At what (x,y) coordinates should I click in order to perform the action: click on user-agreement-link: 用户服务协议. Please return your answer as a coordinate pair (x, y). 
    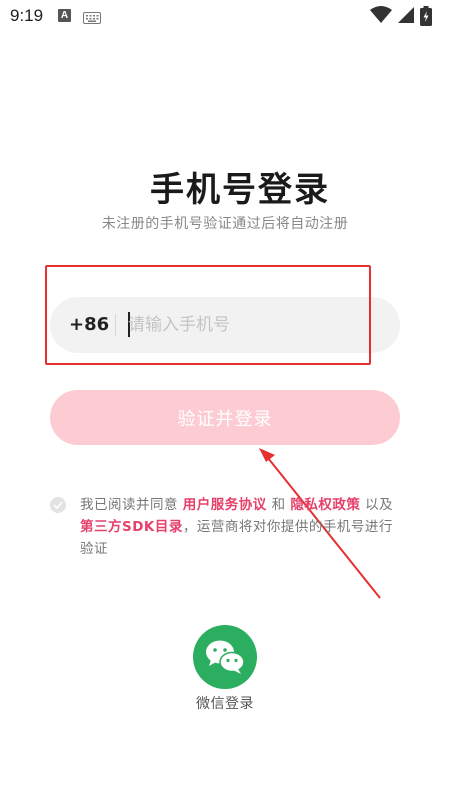
    Looking at the image, I should click on (225, 505).